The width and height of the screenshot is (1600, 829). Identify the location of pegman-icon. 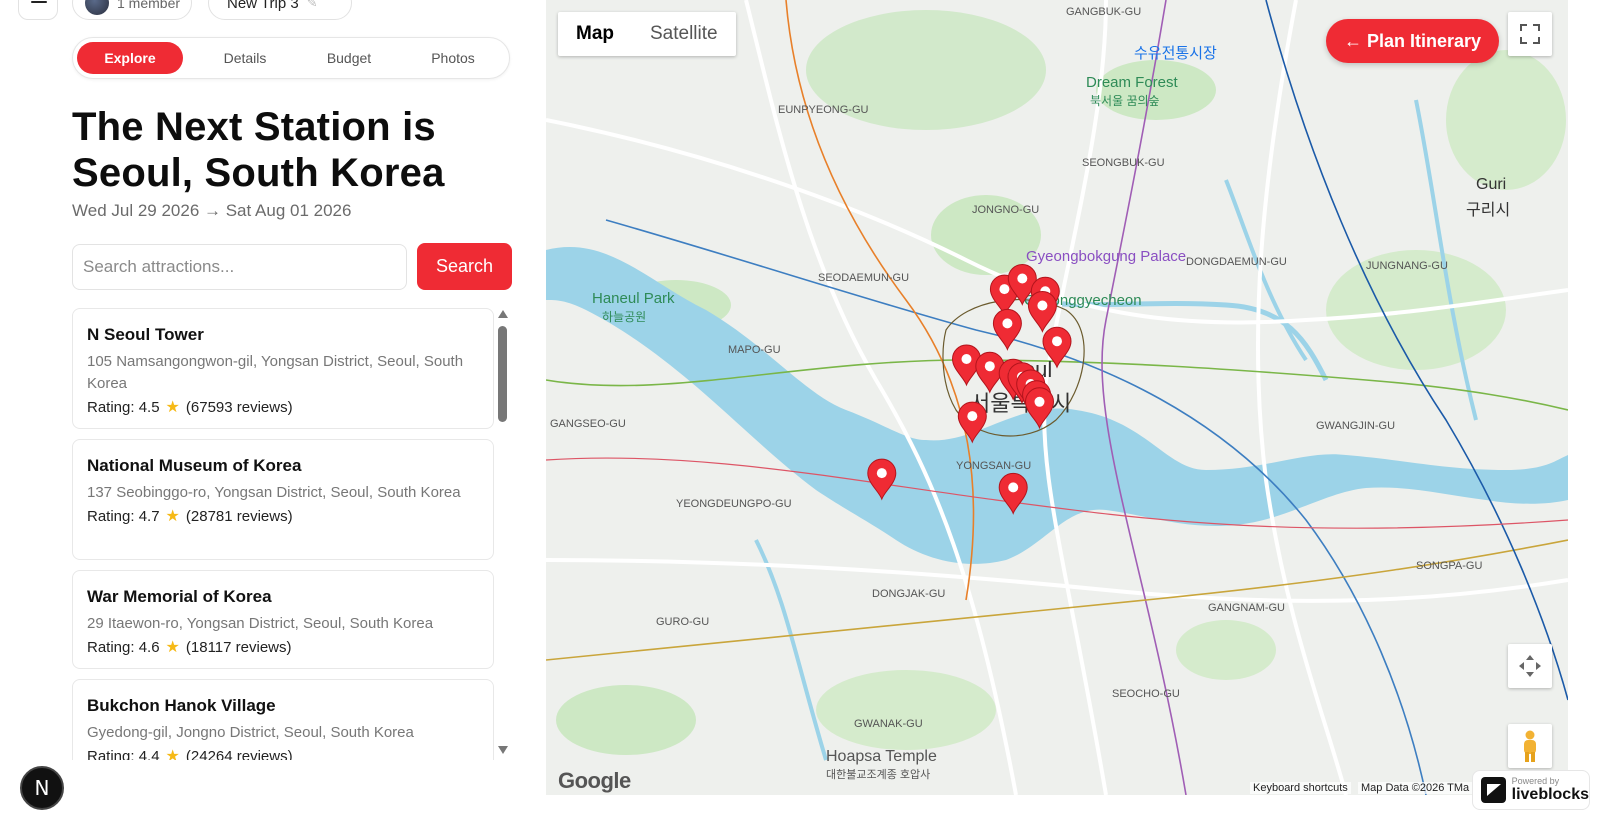
(1530, 746).